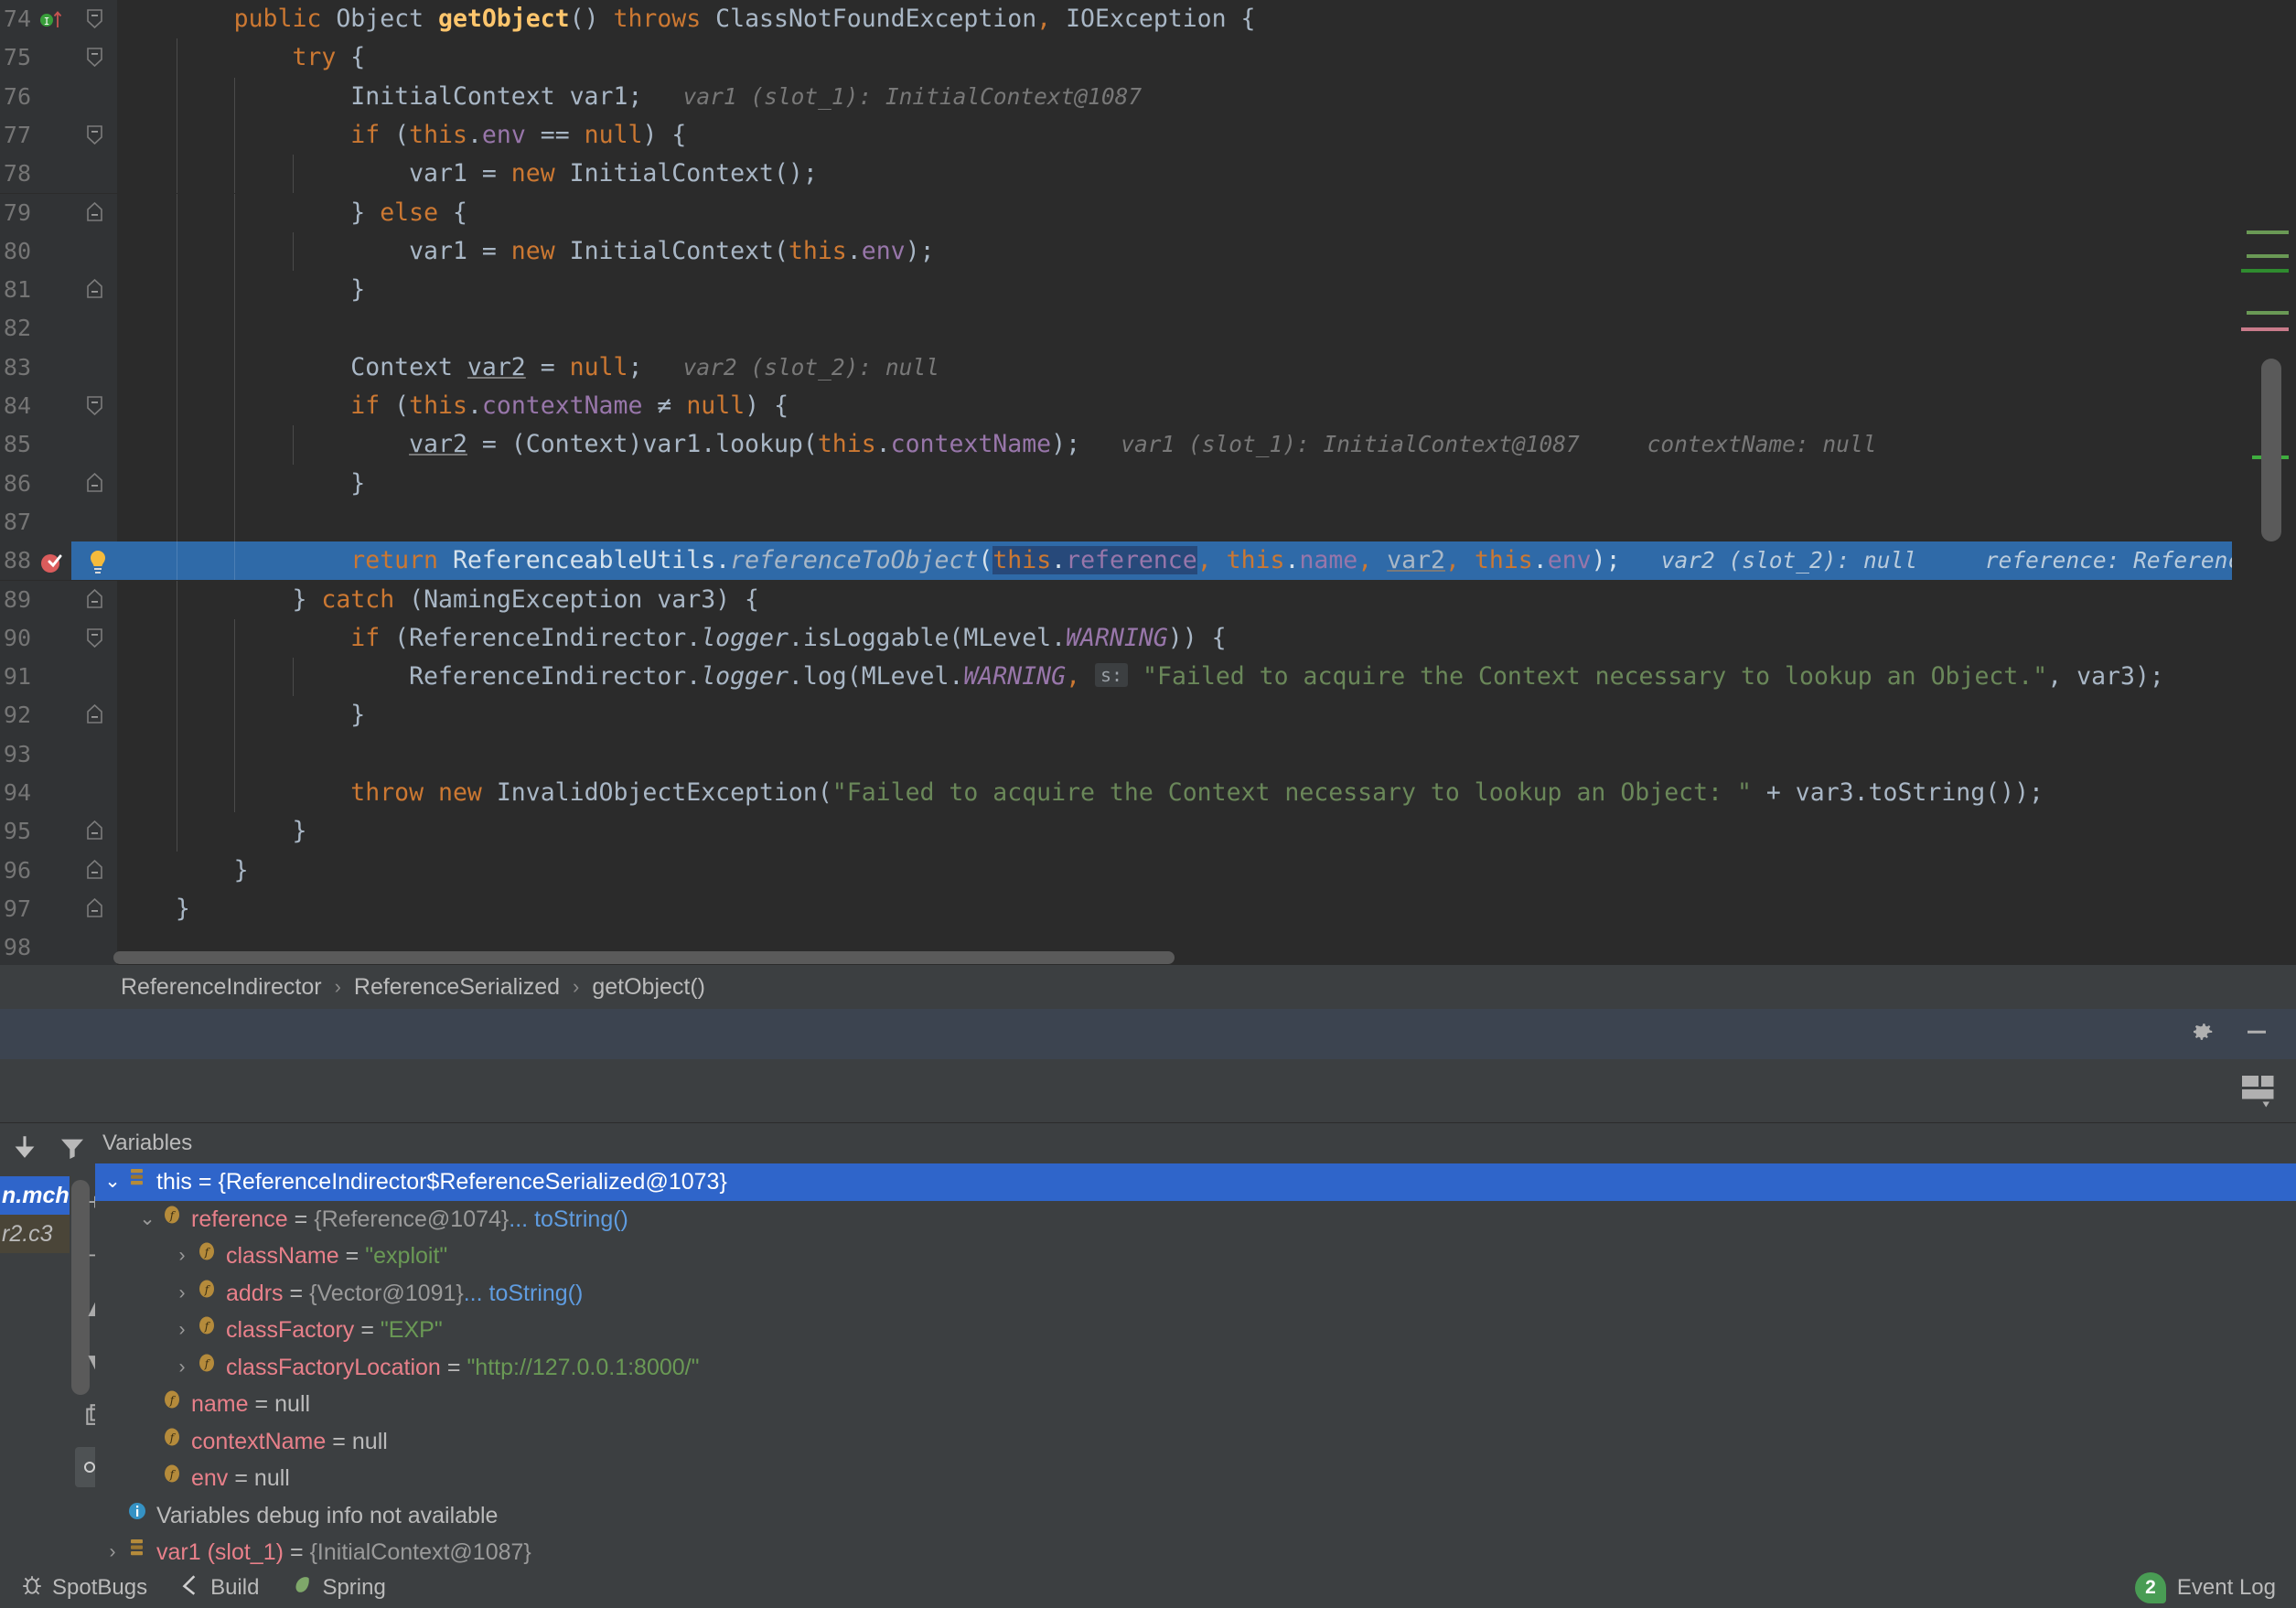 This screenshot has height=1608, width=2296. What do you see at coordinates (1148, 58) in the screenshot?
I see `editor-line: 75 try {` at bounding box center [1148, 58].